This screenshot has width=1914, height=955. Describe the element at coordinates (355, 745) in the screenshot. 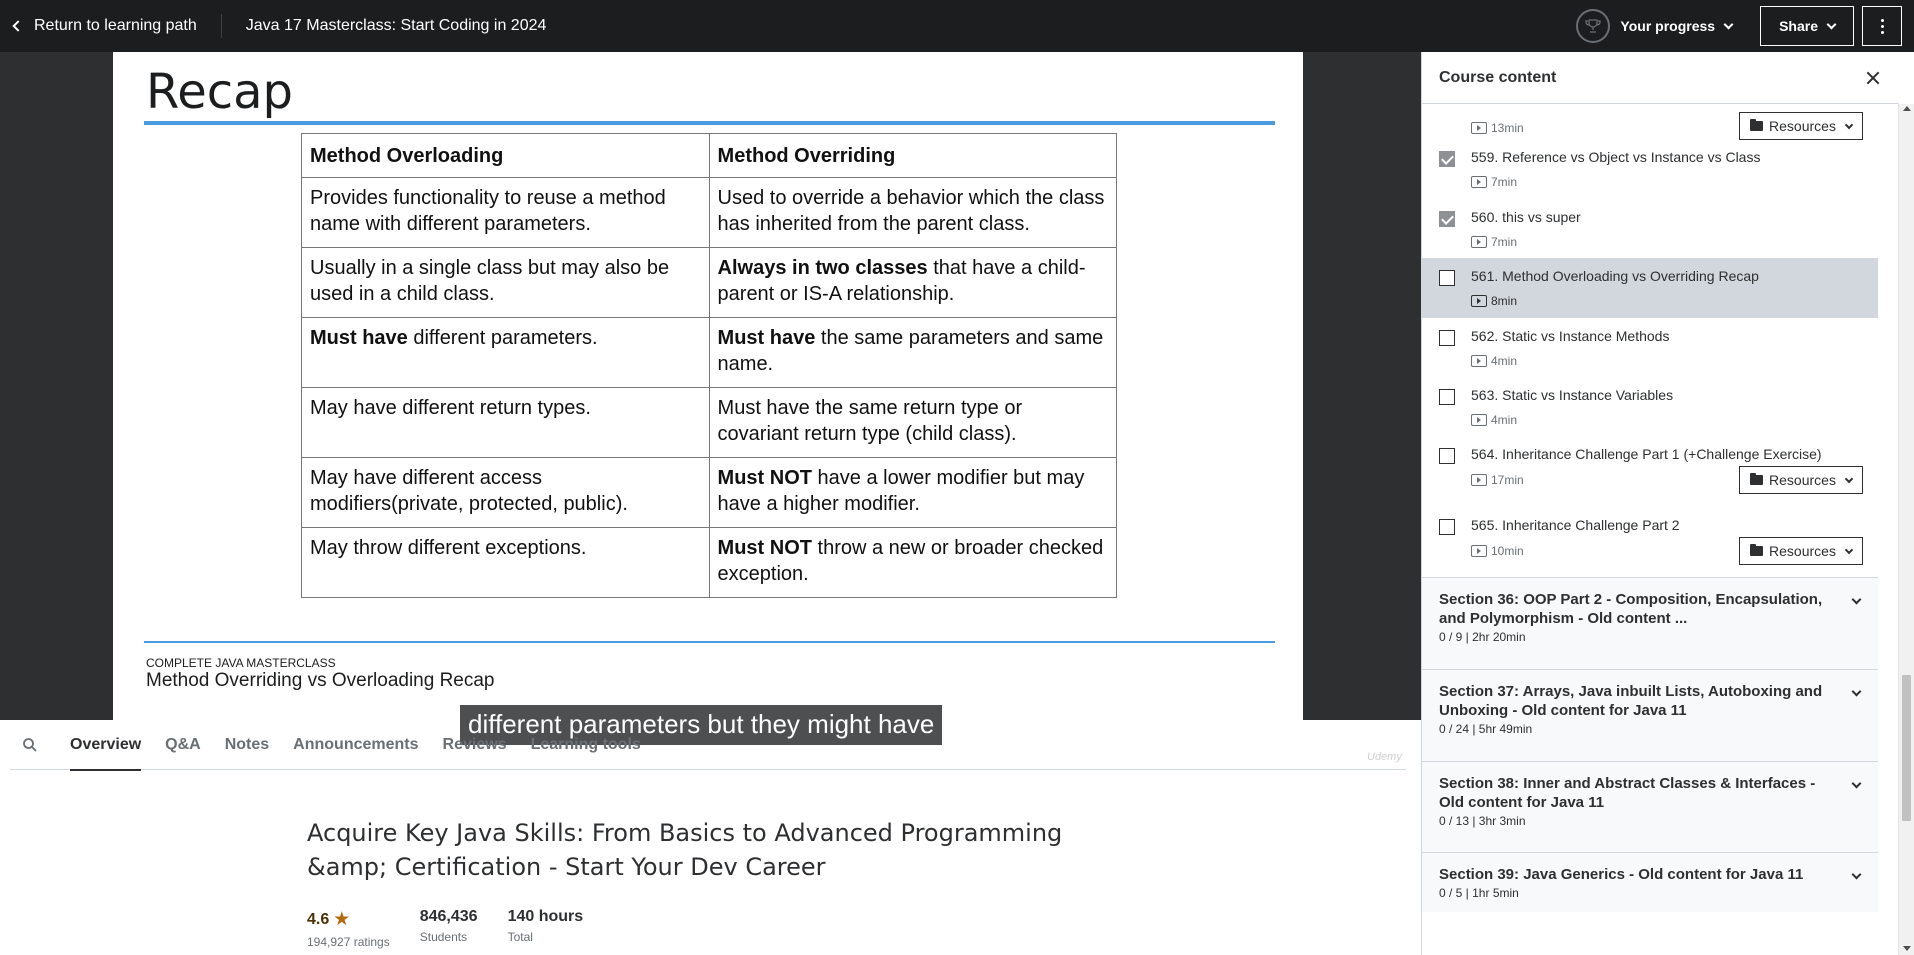

I see `tab-announcements: Announcements` at that location.